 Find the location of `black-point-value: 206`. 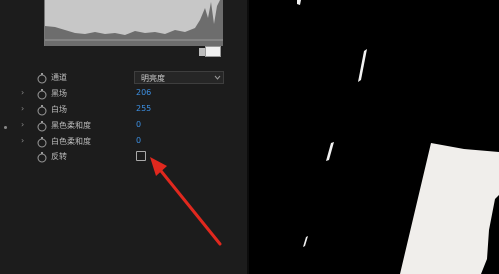

black-point-value: 206 is located at coordinates (143, 92).